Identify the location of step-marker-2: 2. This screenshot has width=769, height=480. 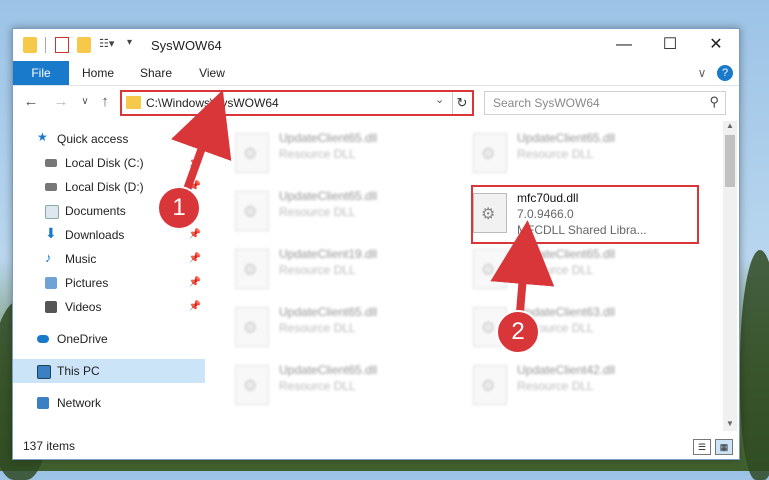
(518, 332).